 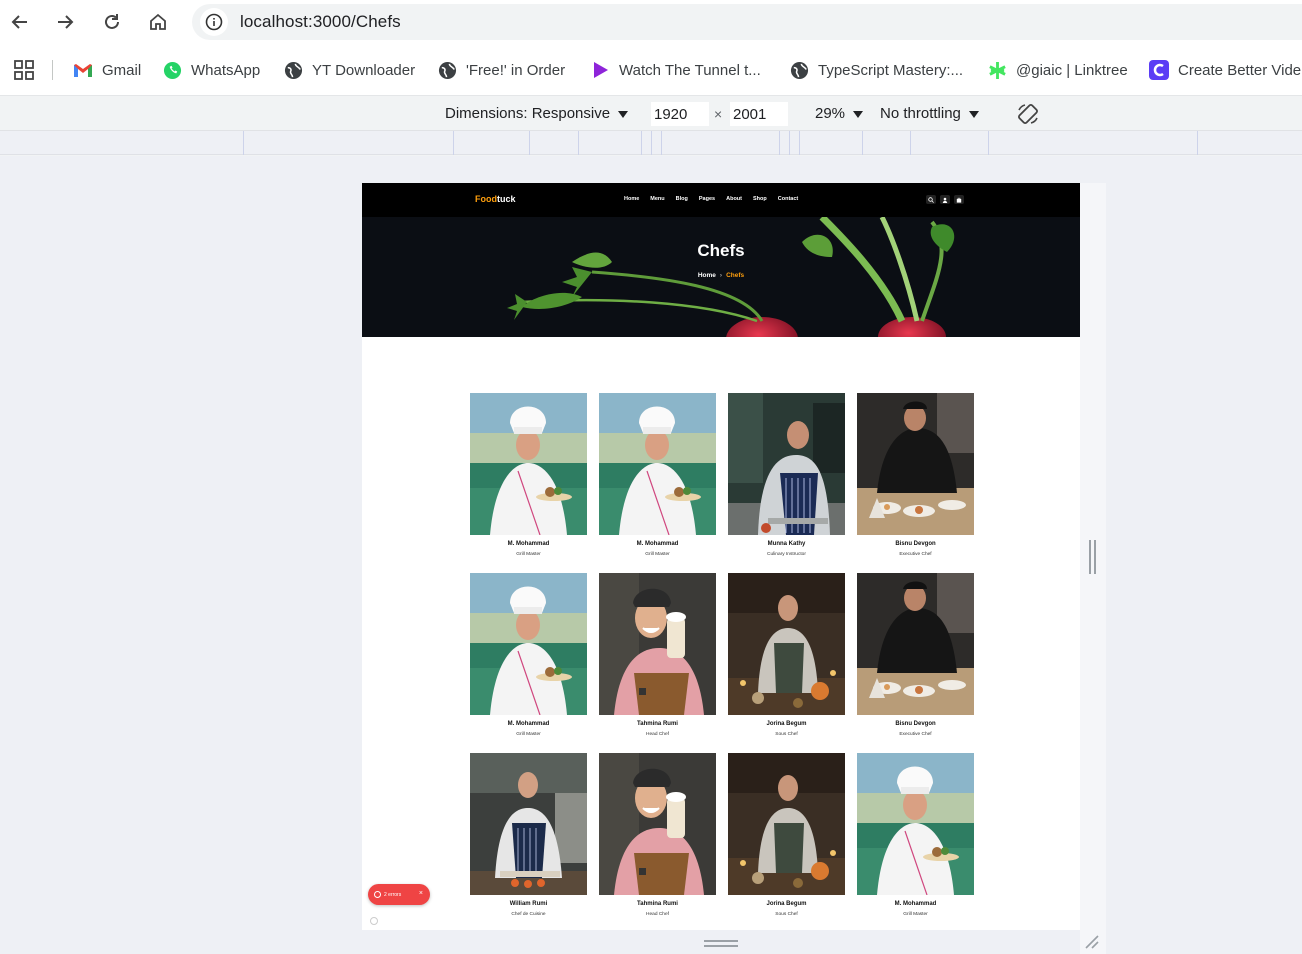 I want to click on whatsapp-icon, so click(x=172, y=70).